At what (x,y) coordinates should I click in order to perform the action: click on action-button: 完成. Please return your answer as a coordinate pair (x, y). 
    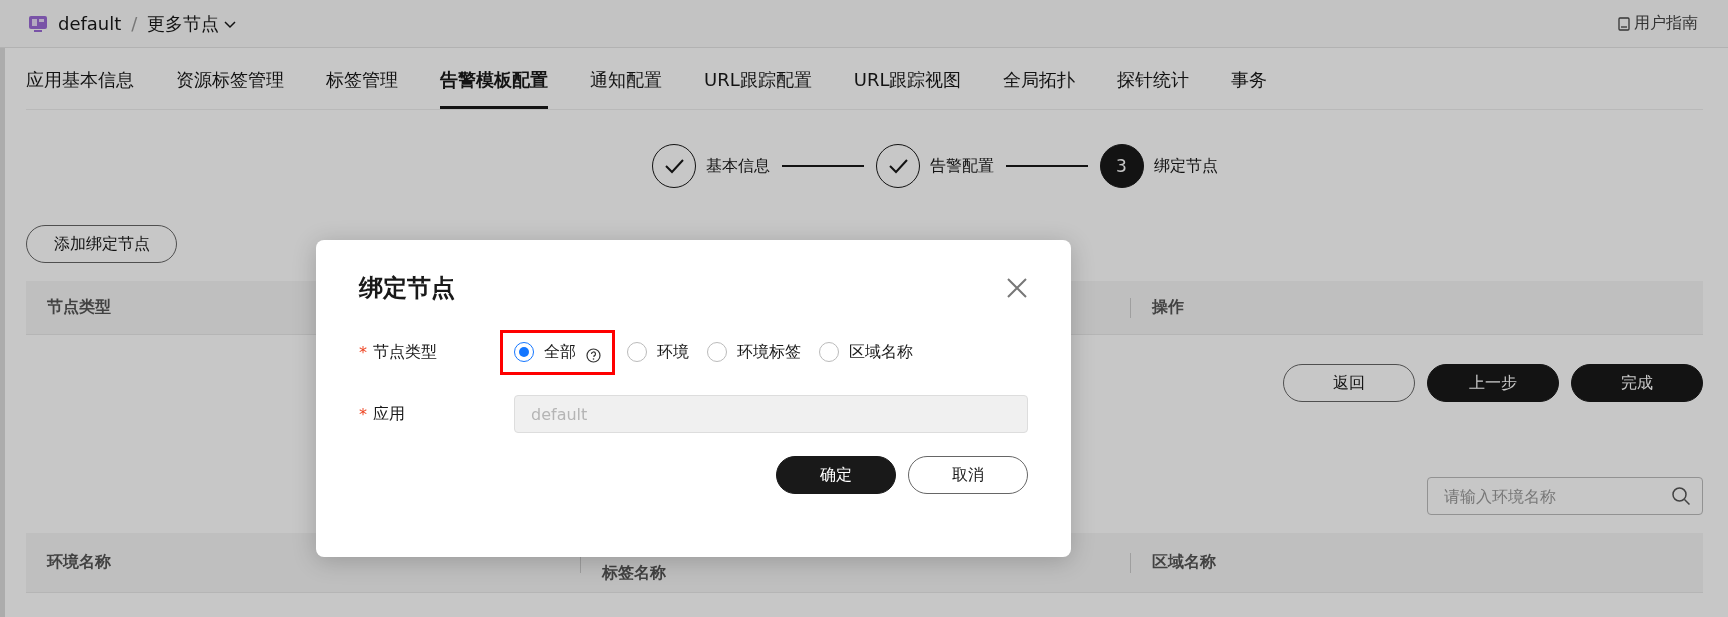
    Looking at the image, I should click on (1637, 383).